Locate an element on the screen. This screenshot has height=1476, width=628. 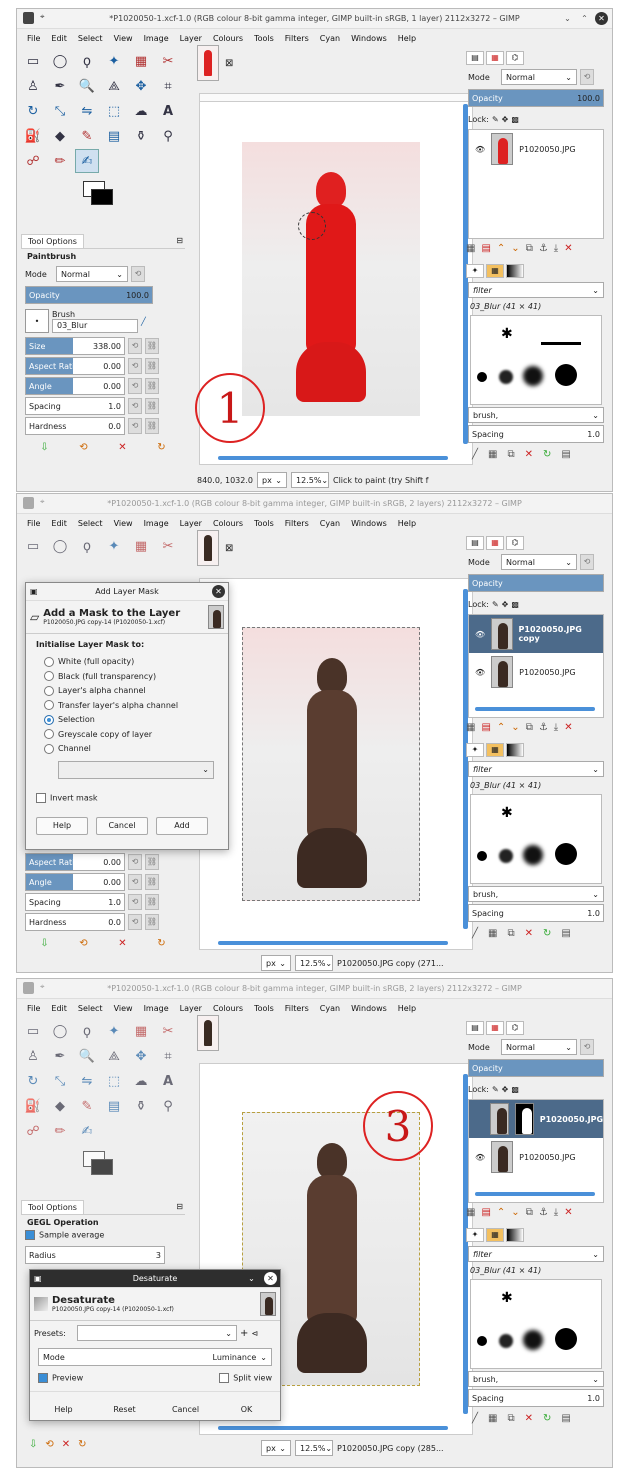
menu-help: Help is located at coordinates (407, 1008).